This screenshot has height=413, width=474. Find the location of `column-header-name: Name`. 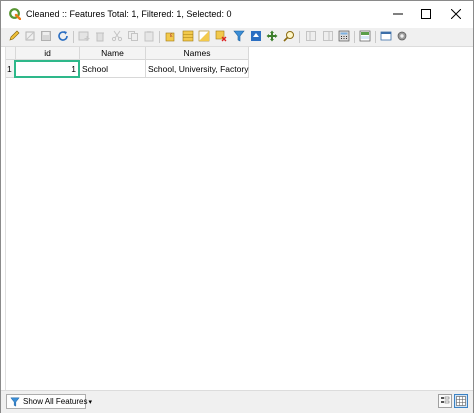

column-header-name: Name is located at coordinates (113, 53).